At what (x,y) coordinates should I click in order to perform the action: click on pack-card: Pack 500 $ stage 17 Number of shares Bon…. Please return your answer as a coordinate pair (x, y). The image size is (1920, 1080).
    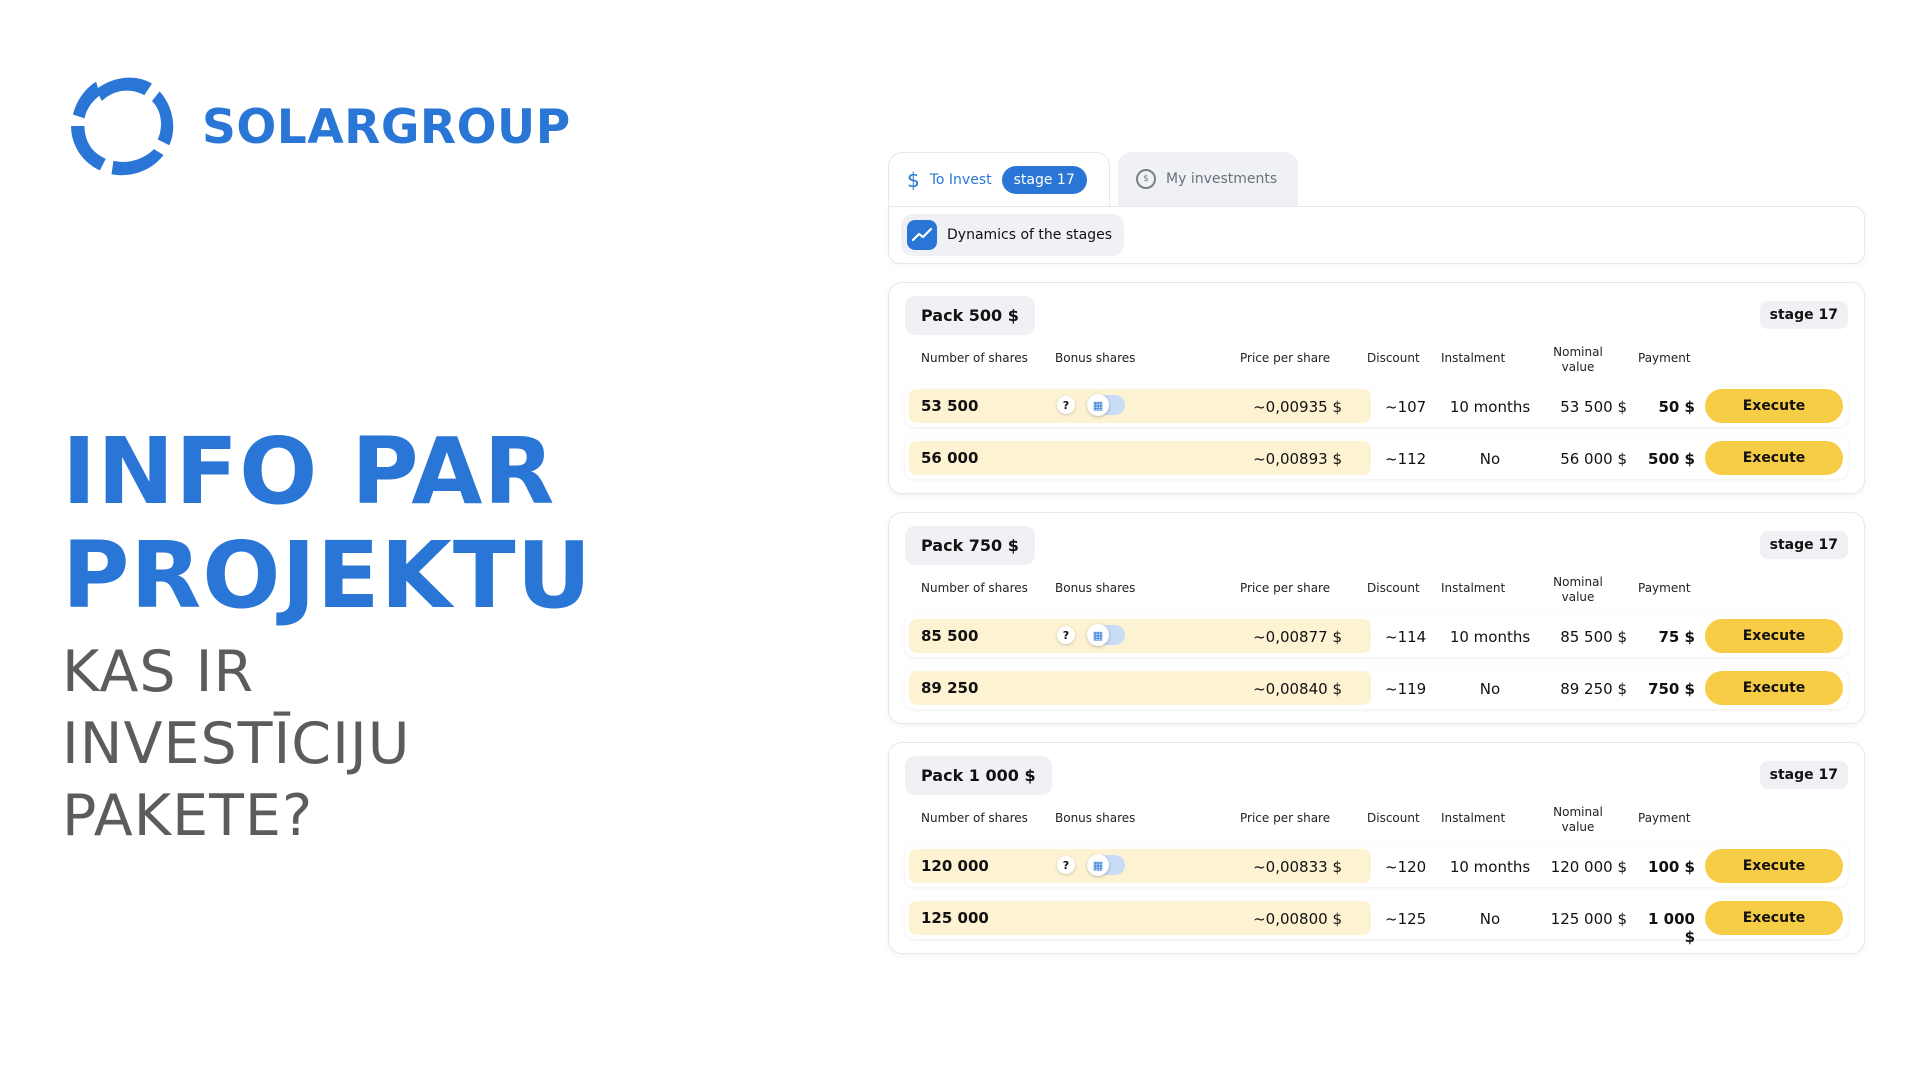
    Looking at the image, I should click on (1376, 388).